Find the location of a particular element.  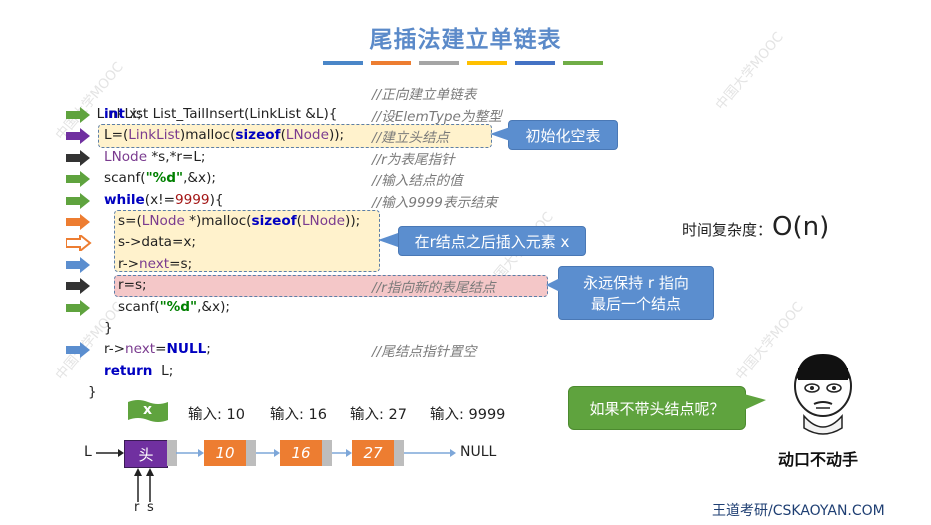

init-callout-pointer is located at coordinates (500, 134).